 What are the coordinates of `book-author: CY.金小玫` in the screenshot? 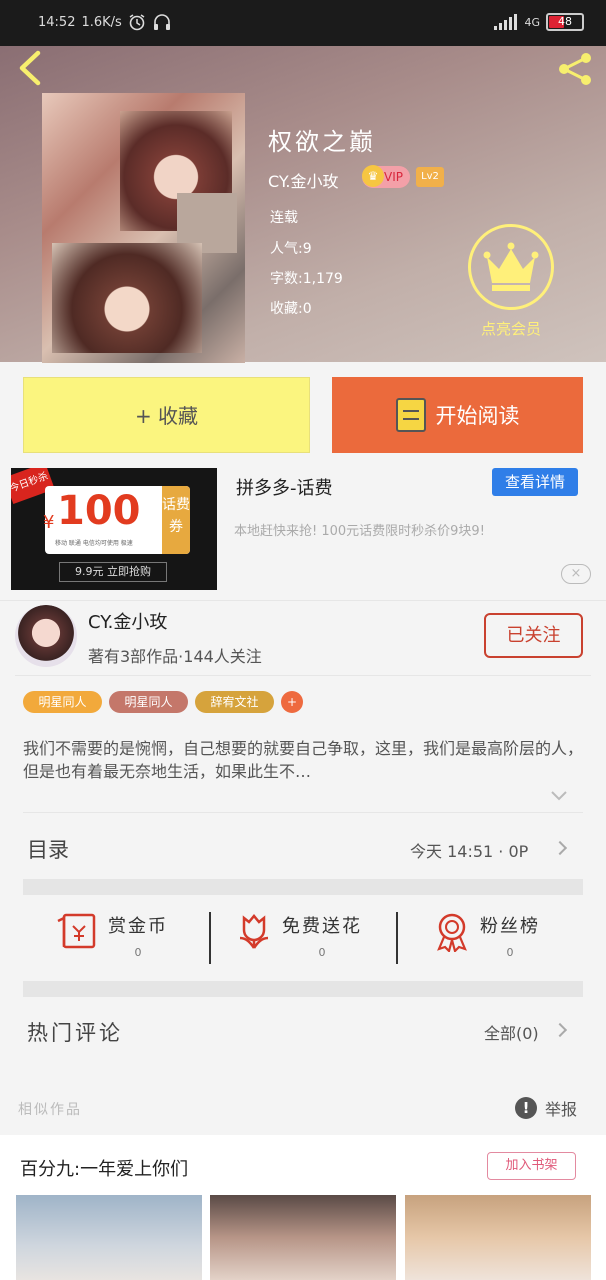 It's located at (303, 180).